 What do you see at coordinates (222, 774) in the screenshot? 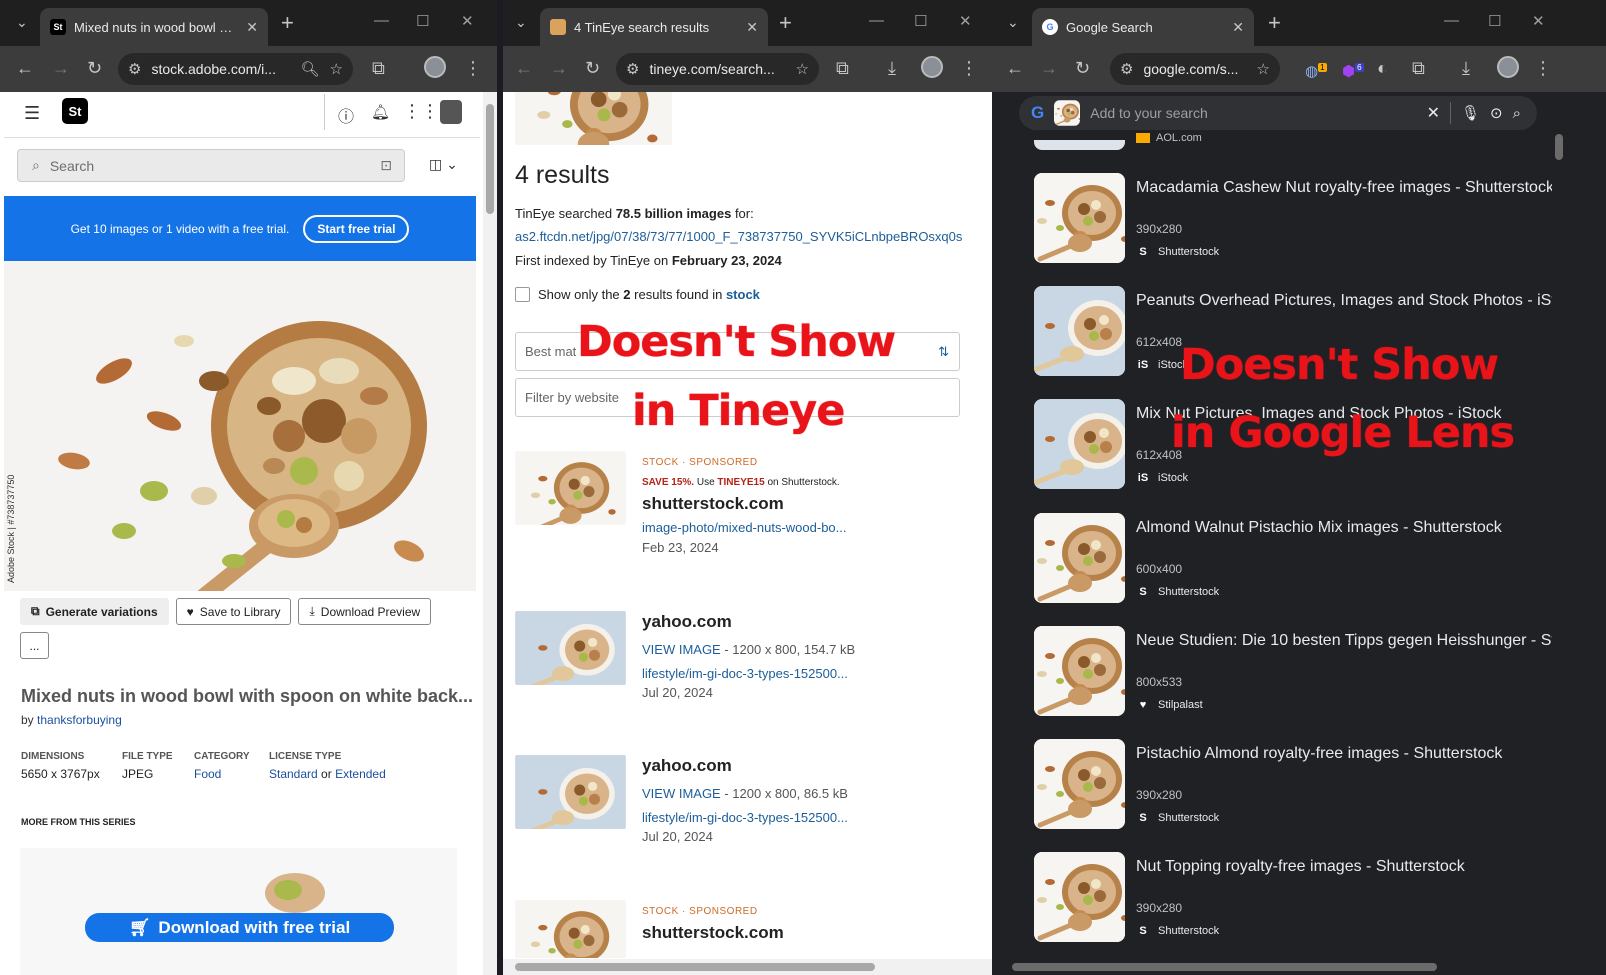
I see `category-link: Food` at bounding box center [222, 774].